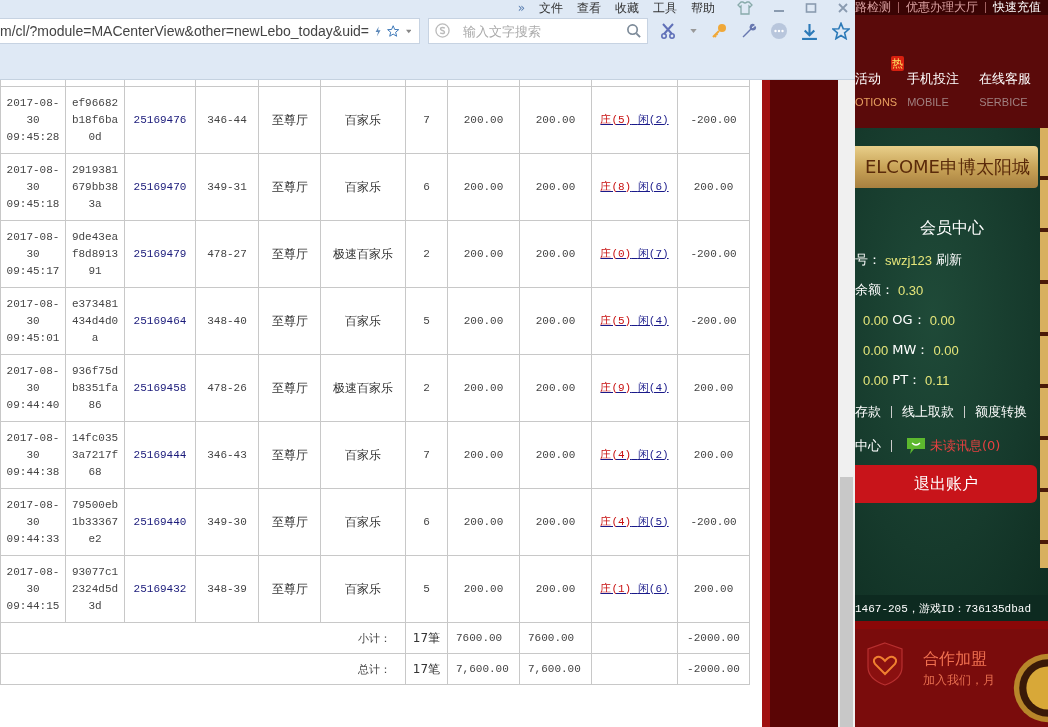 The image size is (1048, 727). What do you see at coordinates (95, 321) in the screenshot?
I see `table-cell: e373481434d4d0a` at bounding box center [95, 321].